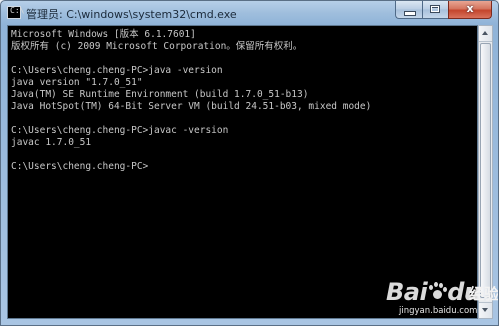 The width and height of the screenshot is (499, 326). I want to click on baidu-watermark-logo: Bai du, so click(433, 292).